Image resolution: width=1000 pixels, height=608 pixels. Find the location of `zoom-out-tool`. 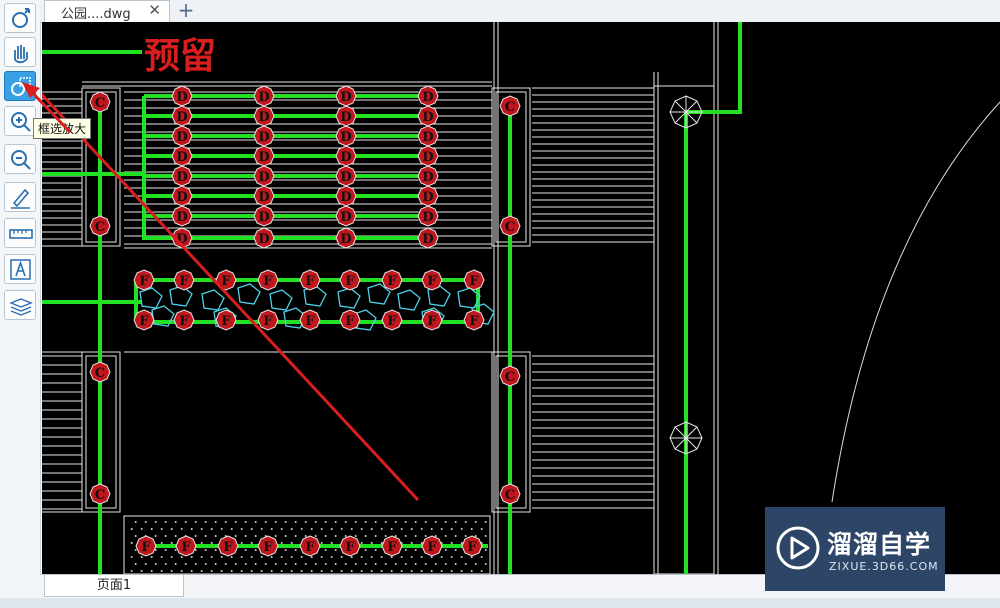

zoom-out-tool is located at coordinates (20, 159).